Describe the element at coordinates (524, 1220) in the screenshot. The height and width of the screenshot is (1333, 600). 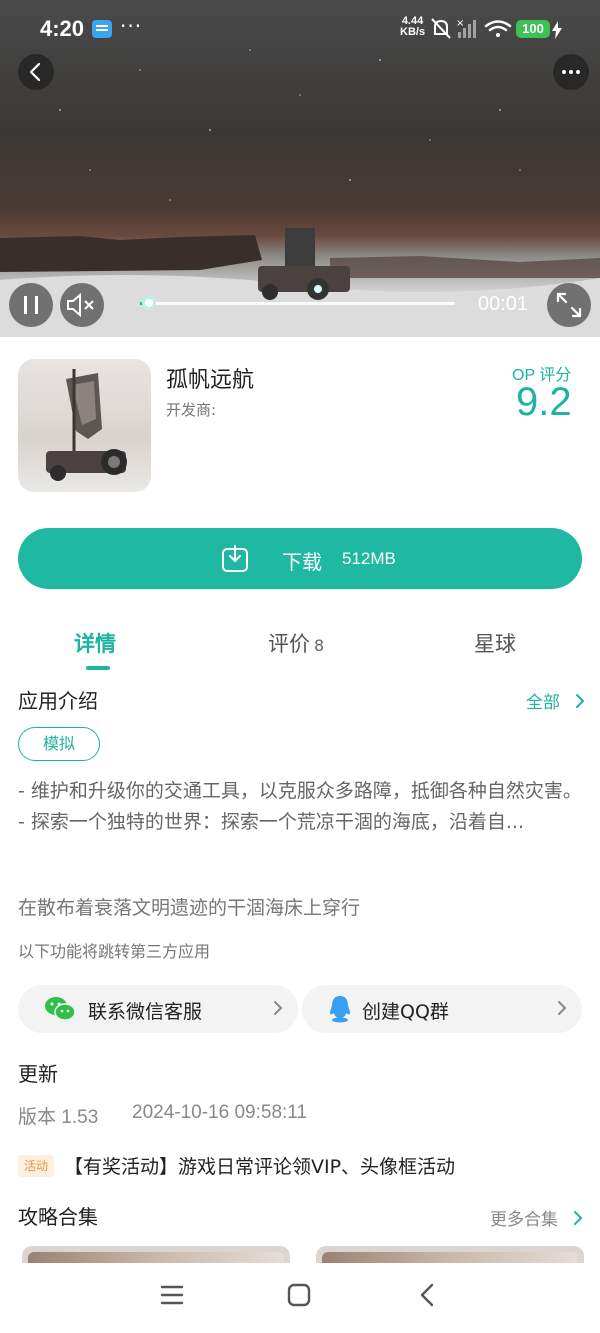
I see `more-guides-label: 更多合集` at that location.